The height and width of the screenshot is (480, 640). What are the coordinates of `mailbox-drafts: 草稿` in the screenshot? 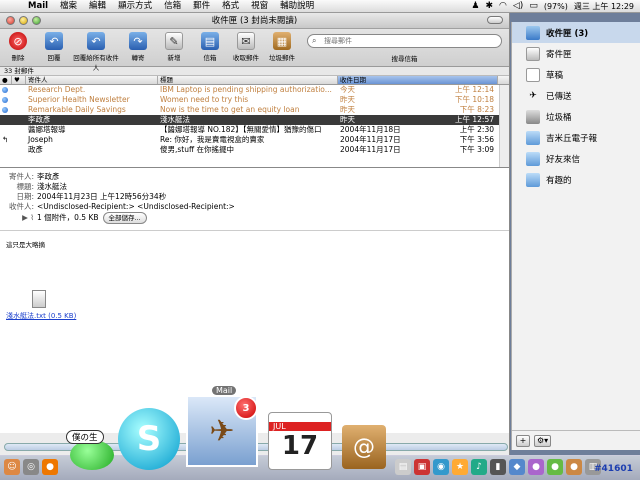 It's located at (576, 74).